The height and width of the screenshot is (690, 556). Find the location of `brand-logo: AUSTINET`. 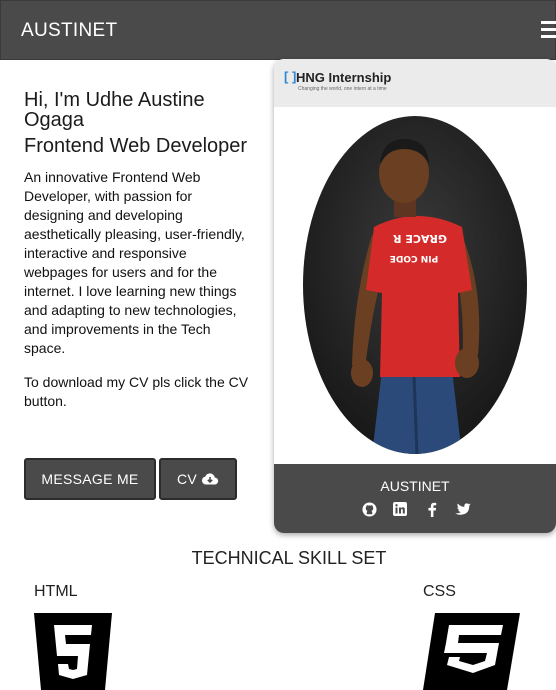

brand-logo: AUSTINET is located at coordinates (69, 31).